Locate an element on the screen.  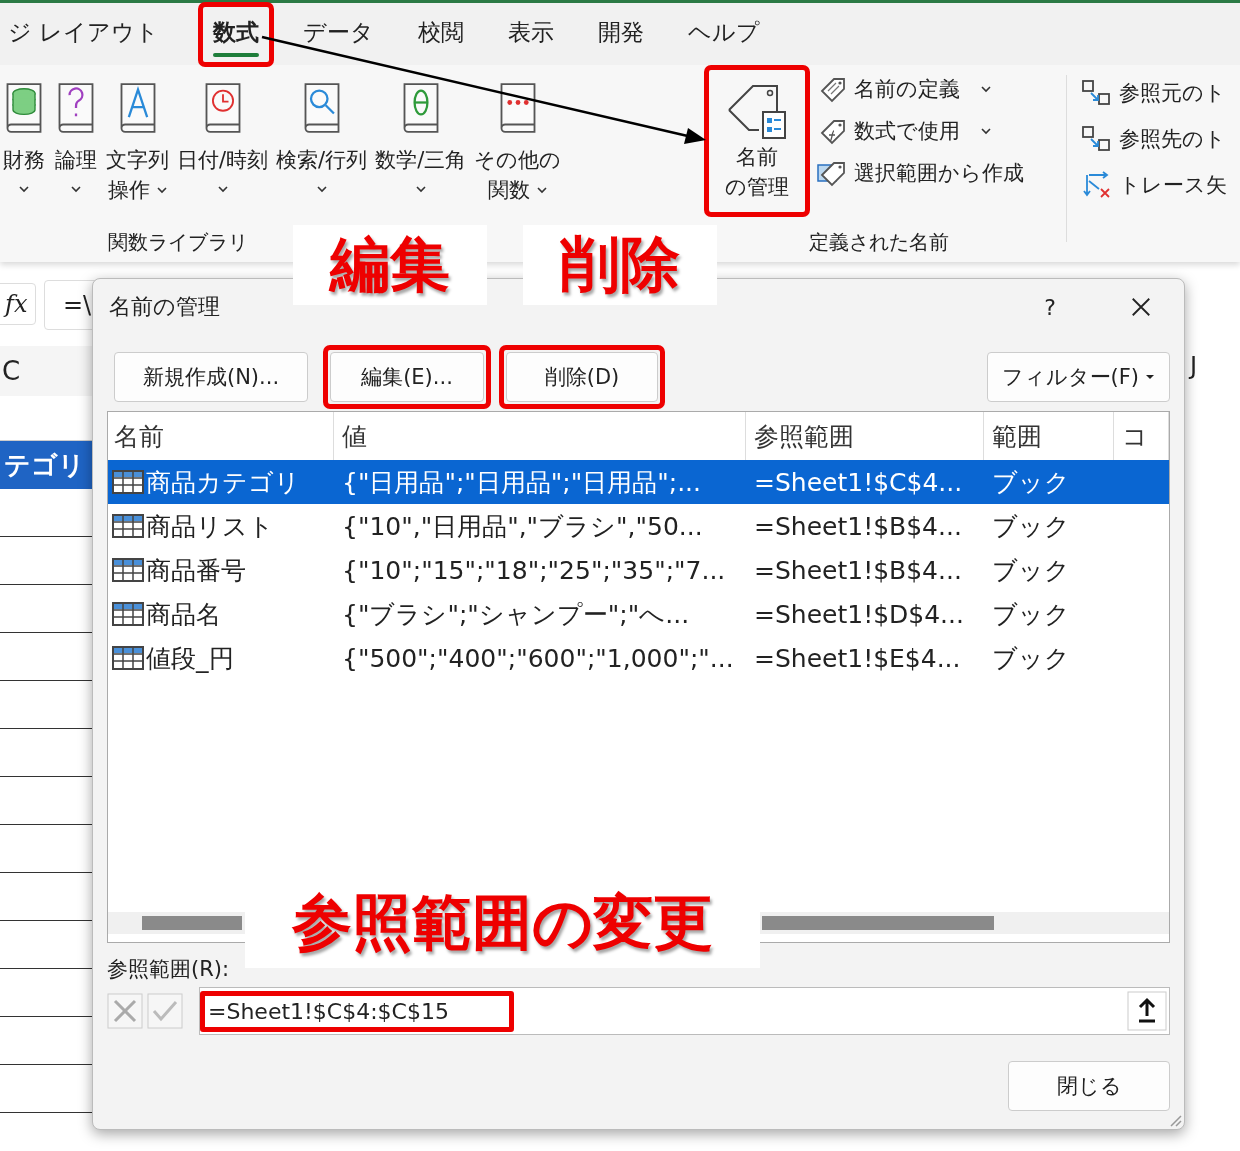
column-header: C is located at coordinates (46, 371).